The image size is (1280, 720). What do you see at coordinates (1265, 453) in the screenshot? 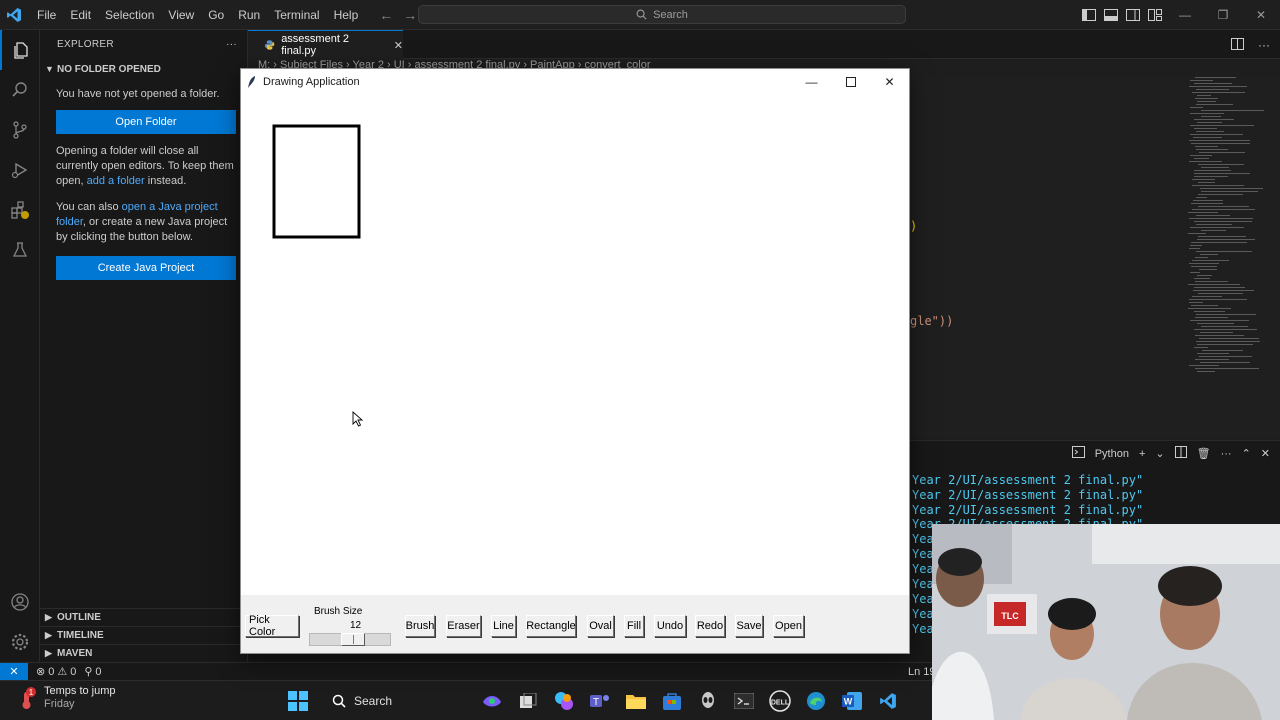
I see `close-panel-icon: ✕` at bounding box center [1265, 453].